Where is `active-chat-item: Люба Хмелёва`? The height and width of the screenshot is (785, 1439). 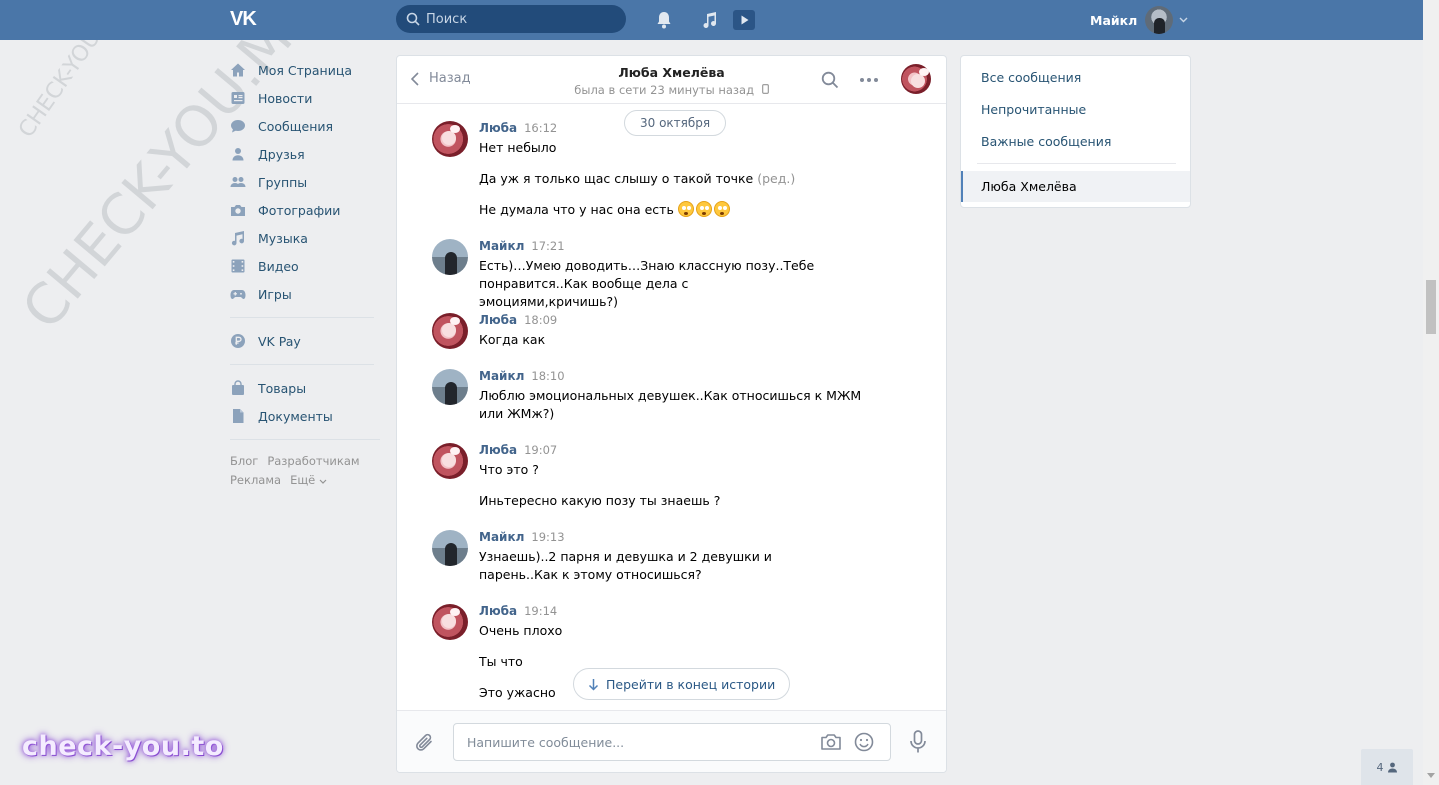
active-chat-item: Люба Хмелёва is located at coordinates (1075, 186).